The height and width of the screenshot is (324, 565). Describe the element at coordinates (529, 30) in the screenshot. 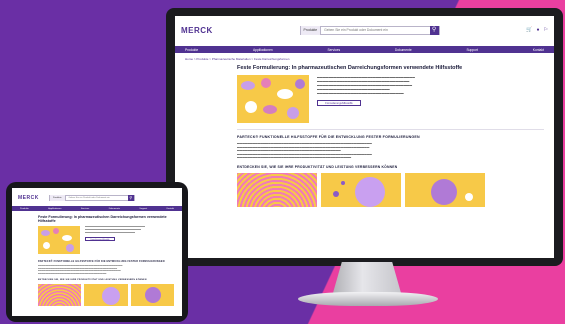

I see `cart-icon: 🛒` at that location.